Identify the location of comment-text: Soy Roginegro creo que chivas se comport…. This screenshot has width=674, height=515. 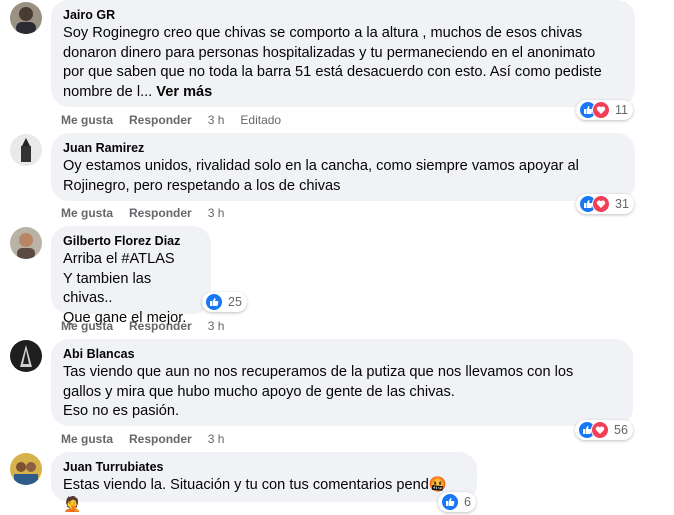
(332, 62).